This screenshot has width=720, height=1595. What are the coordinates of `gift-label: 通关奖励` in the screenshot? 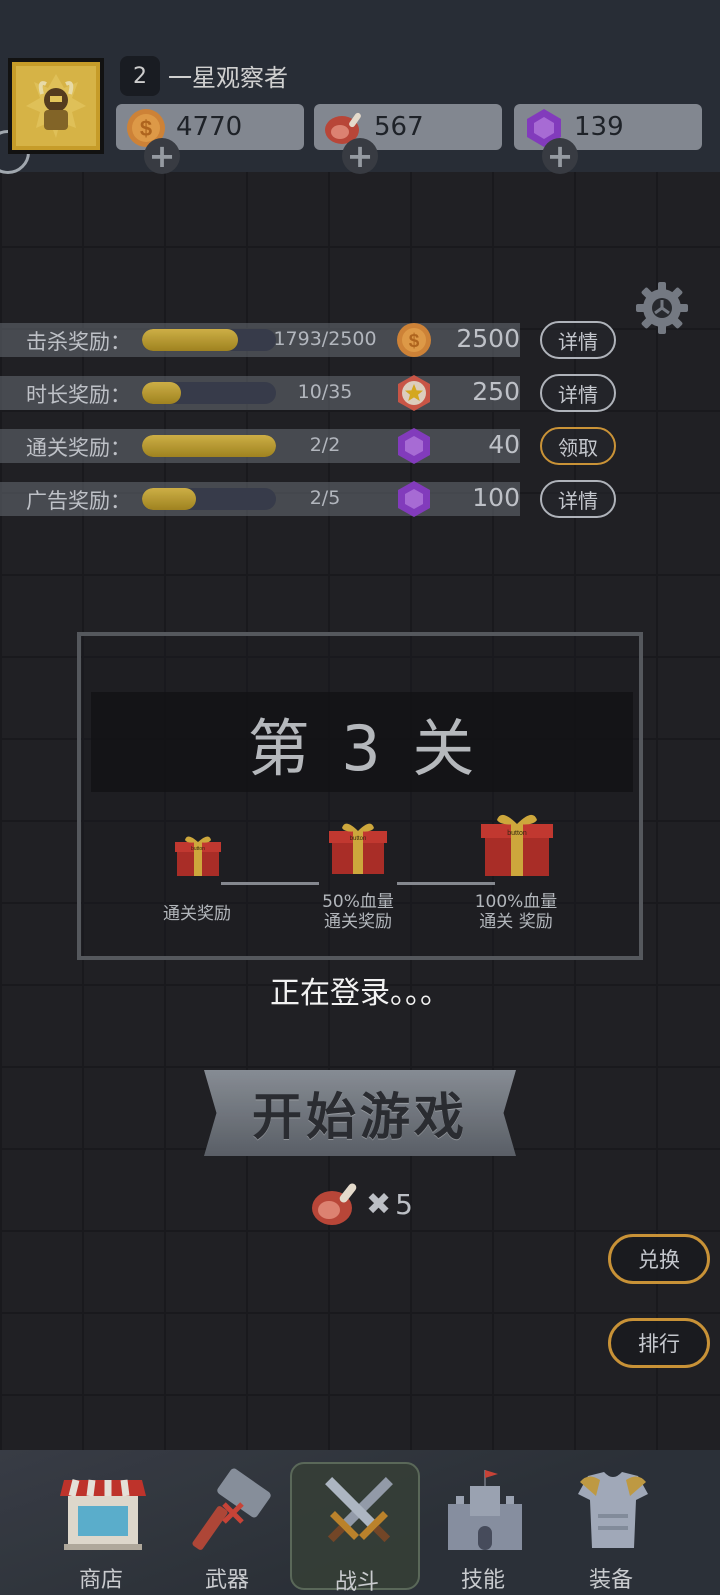 It's located at (197, 914).